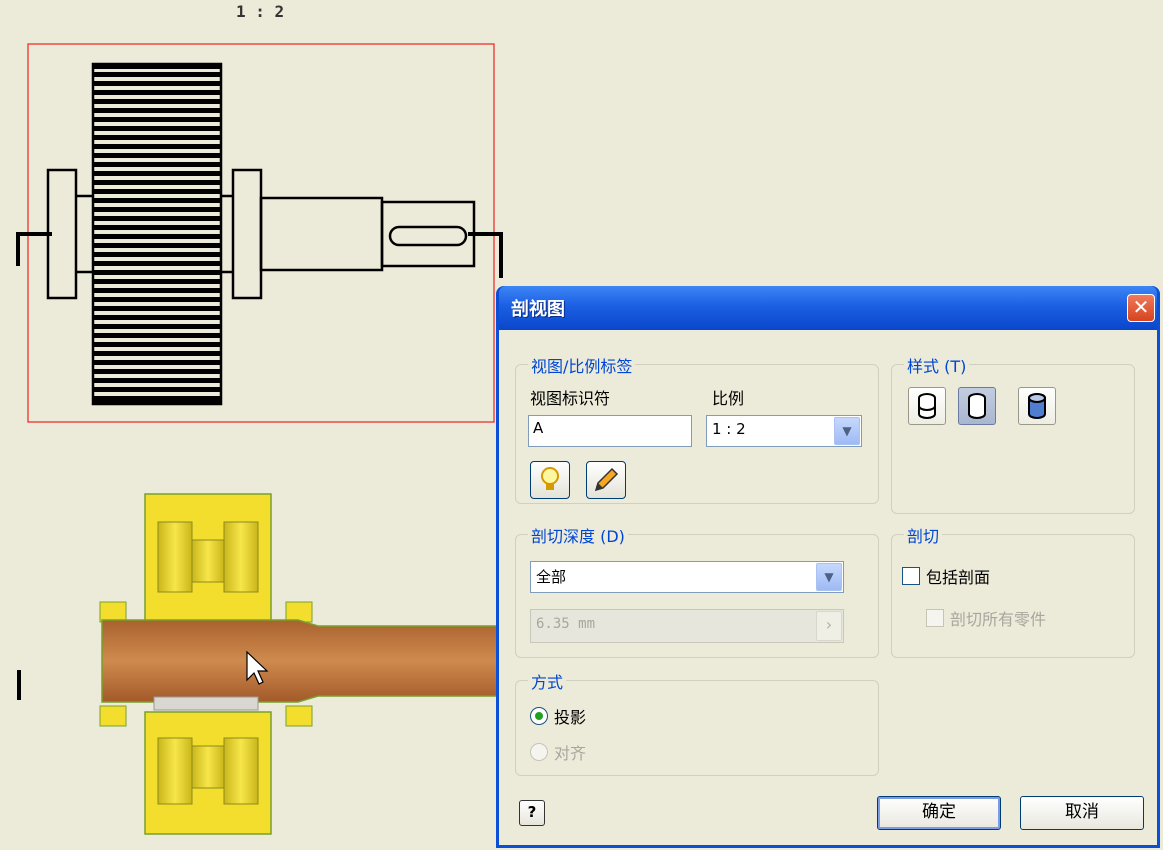 The width and height of the screenshot is (1163, 850). Describe the element at coordinates (539, 752) in the screenshot. I see `aligned-radio` at that location.